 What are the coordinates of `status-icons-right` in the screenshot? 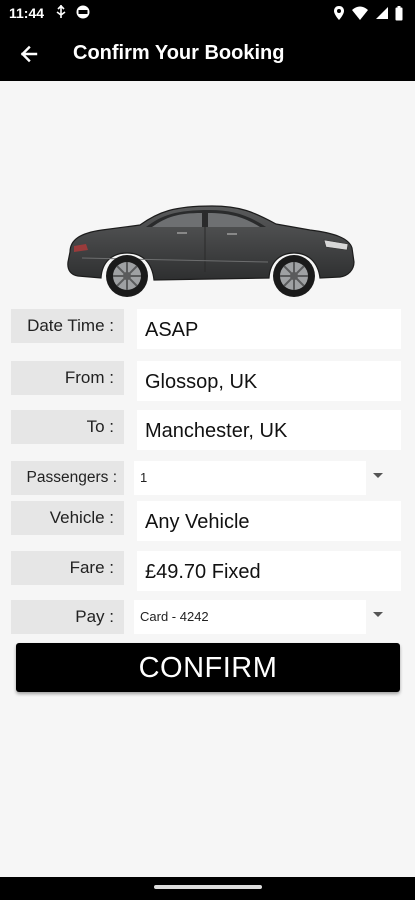 It's located at (368, 13).